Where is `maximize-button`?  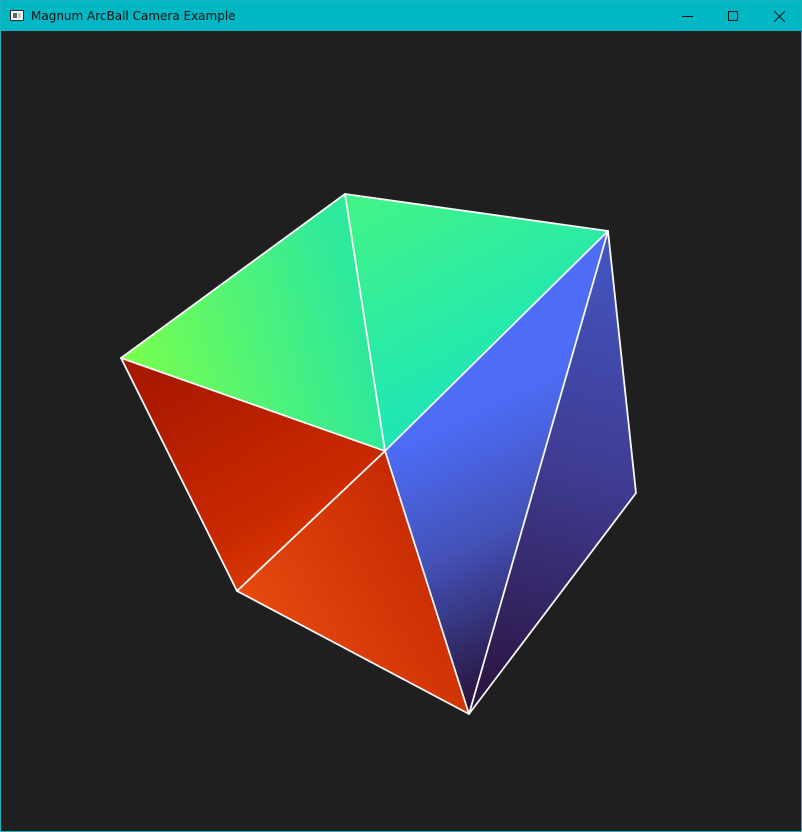 maximize-button is located at coordinates (734, 16).